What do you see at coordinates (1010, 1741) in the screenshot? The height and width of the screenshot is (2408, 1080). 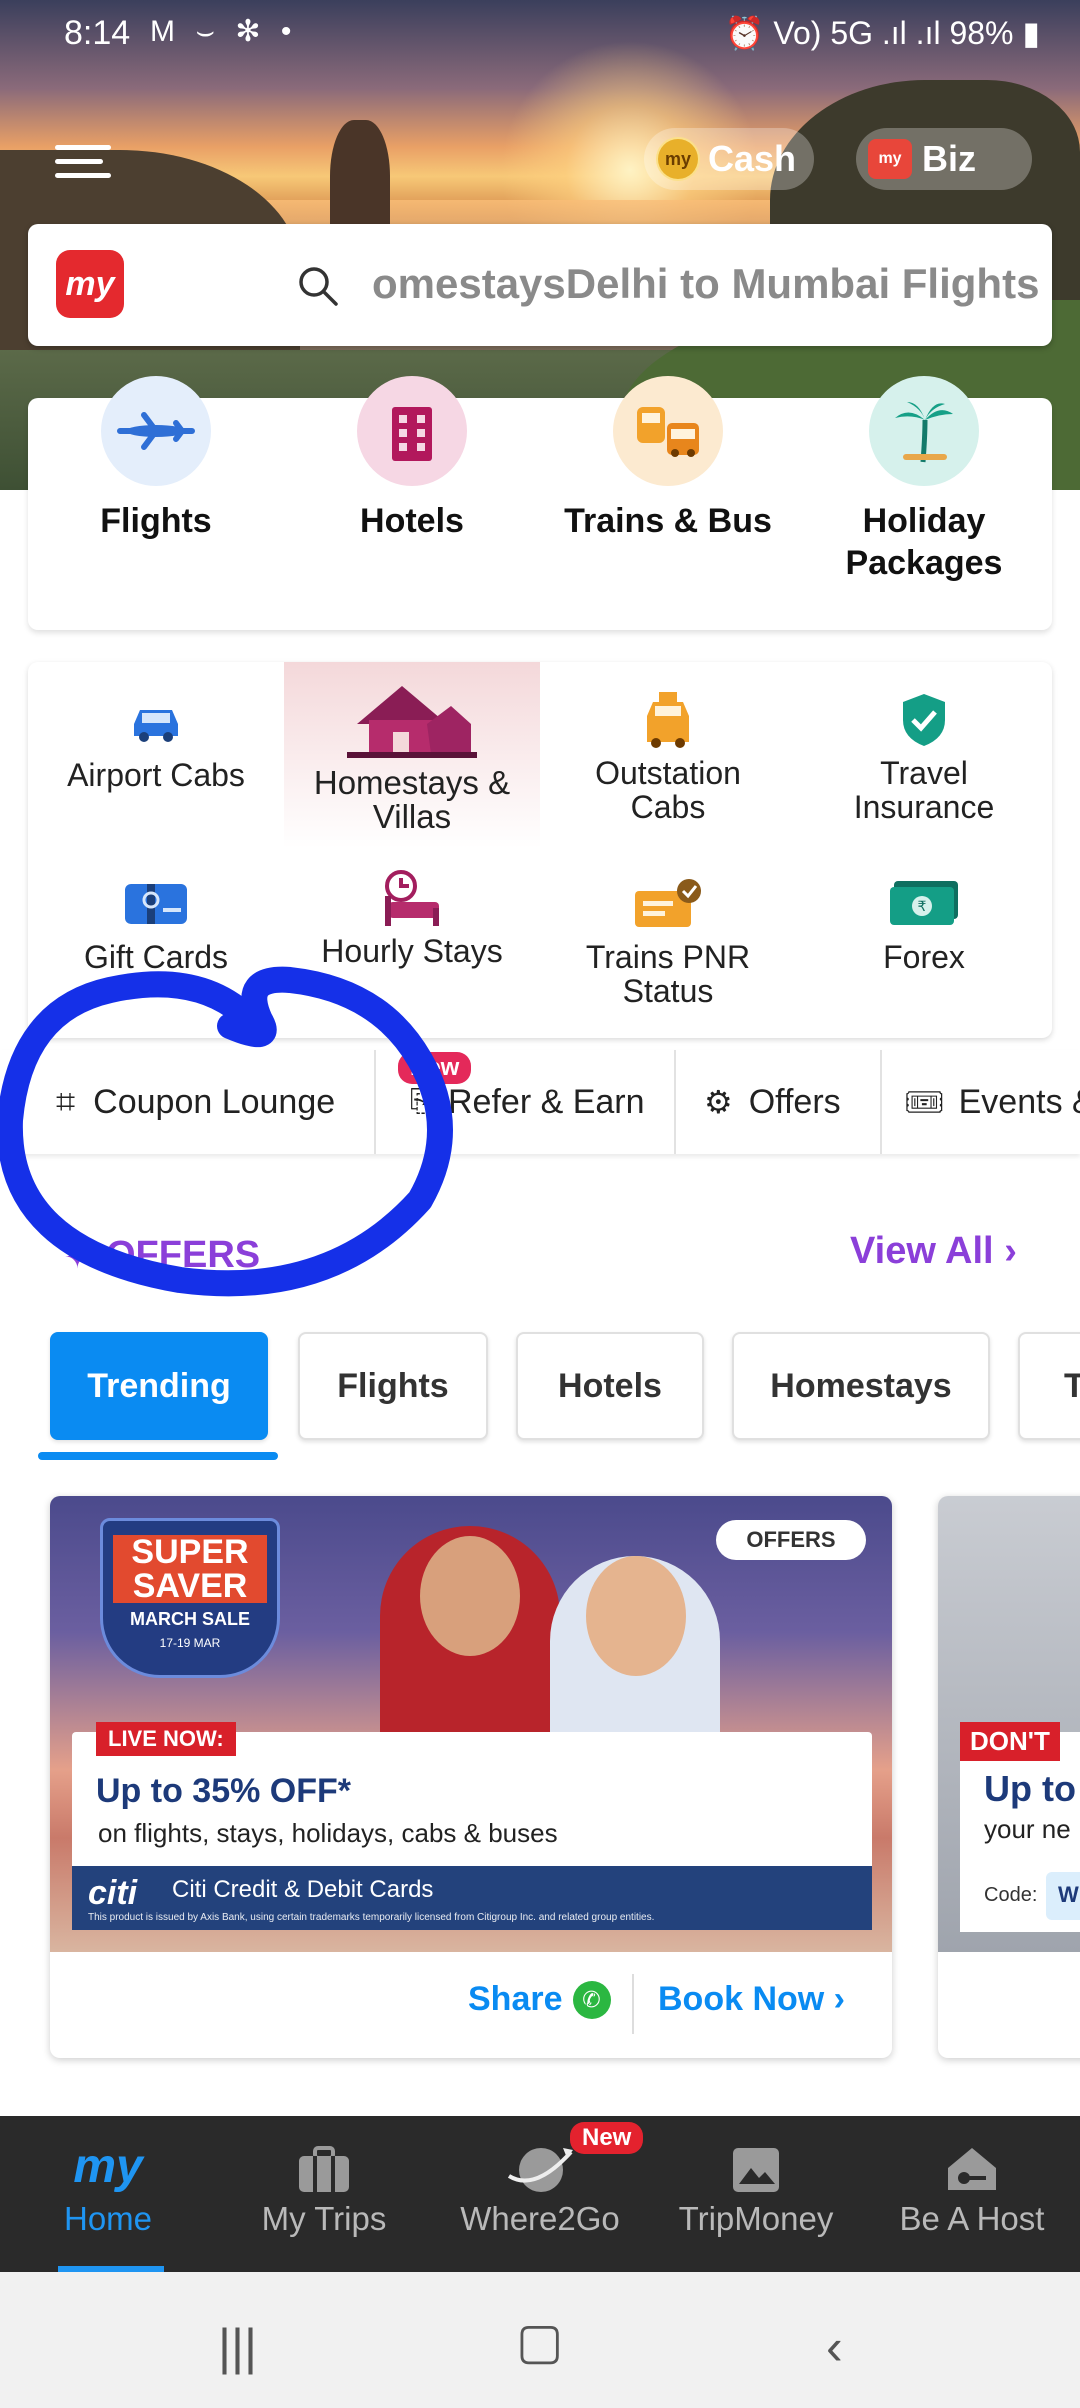 I see `peek-tag: DON'T` at bounding box center [1010, 1741].